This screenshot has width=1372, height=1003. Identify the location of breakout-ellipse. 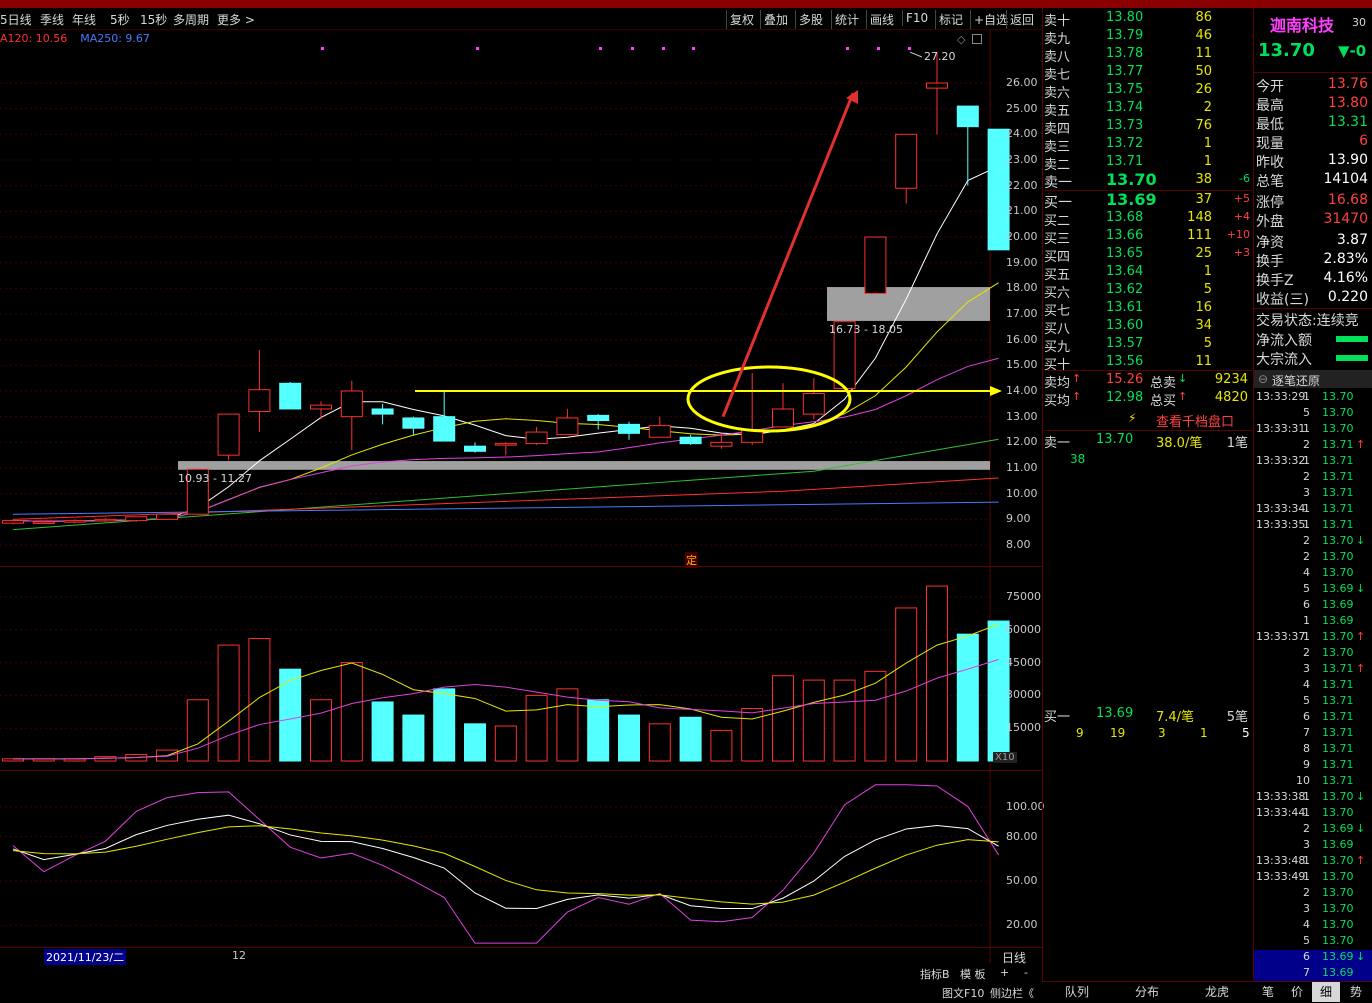
(769, 399).